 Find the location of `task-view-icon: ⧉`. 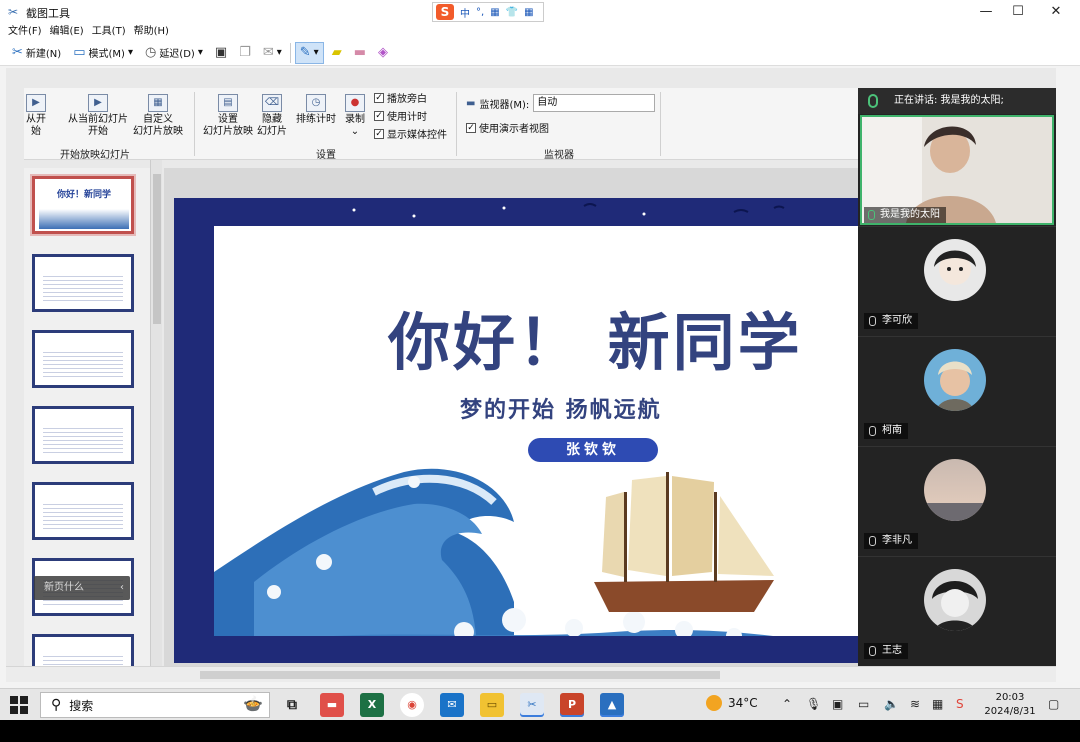

task-view-icon: ⧉ is located at coordinates (292, 705).